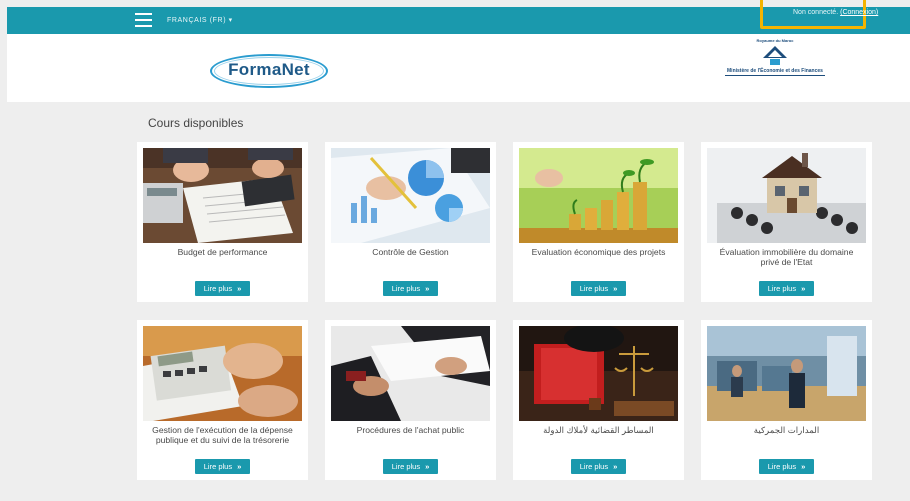 The height and width of the screenshot is (501, 910). What do you see at coordinates (598, 373) in the screenshot?
I see `judge-gavel-photo` at bounding box center [598, 373].